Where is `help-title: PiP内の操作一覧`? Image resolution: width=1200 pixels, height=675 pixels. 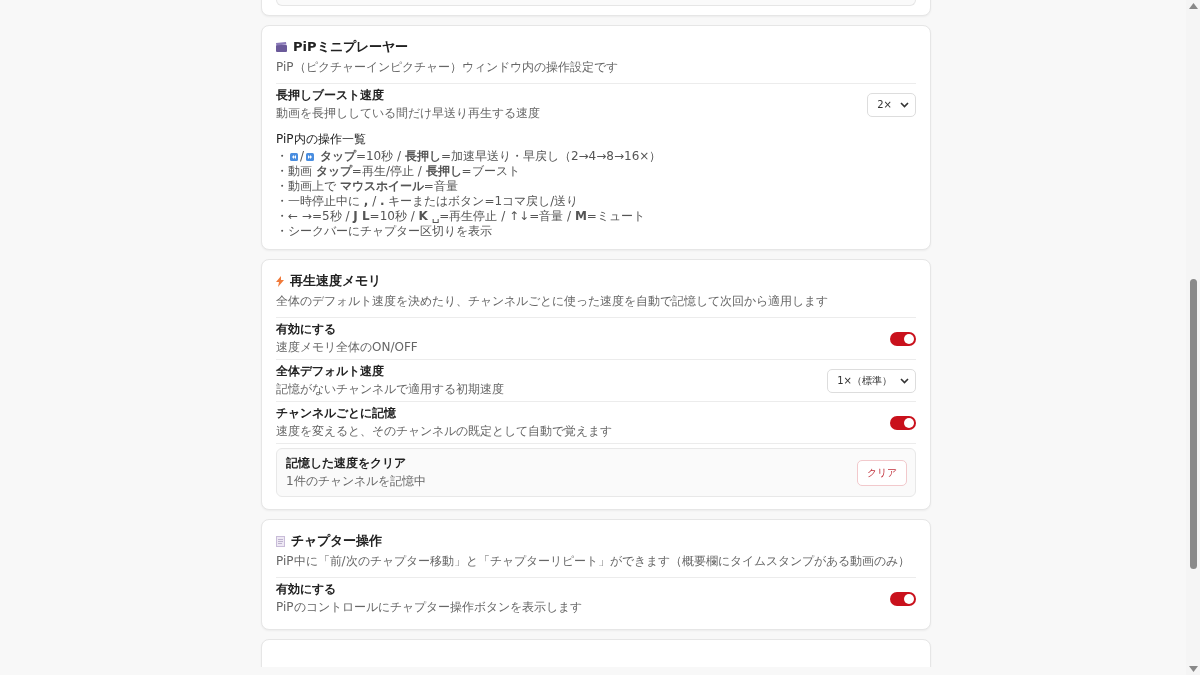 help-title: PiP内の操作一覧 is located at coordinates (321, 139).